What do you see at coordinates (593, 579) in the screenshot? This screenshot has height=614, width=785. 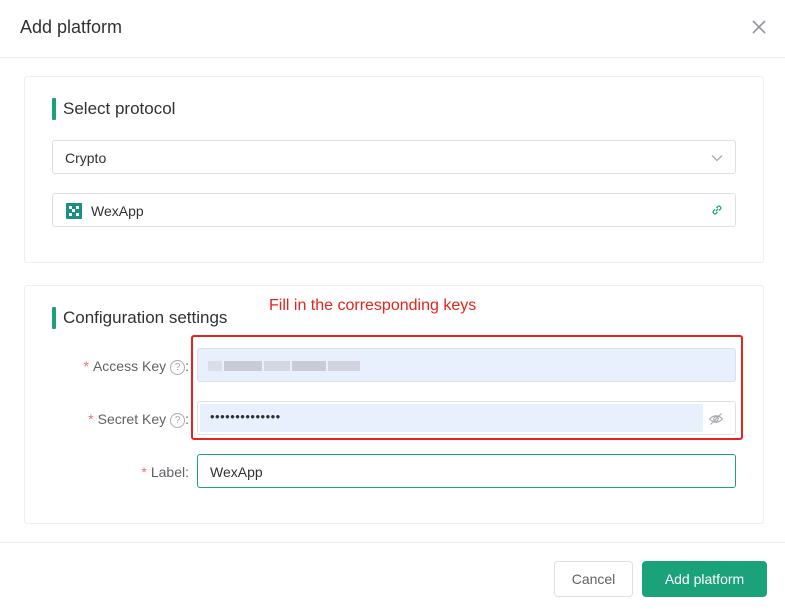 I see `cancel-button: Cancel` at bounding box center [593, 579].